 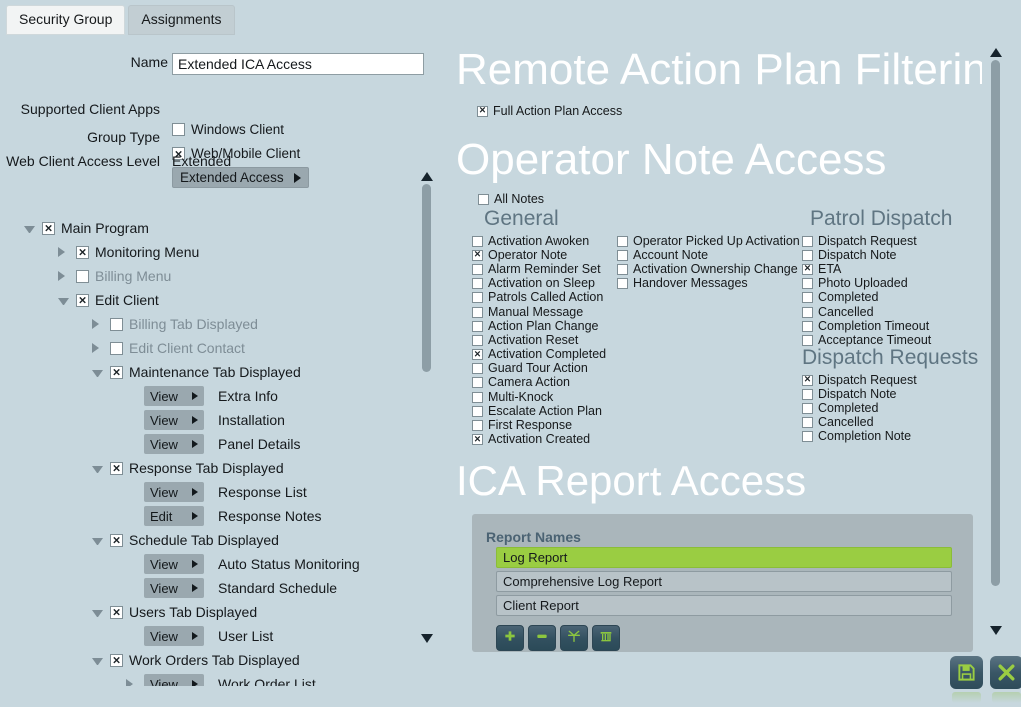 I want to click on right-scroll-up-button, so click(x=996, y=52).